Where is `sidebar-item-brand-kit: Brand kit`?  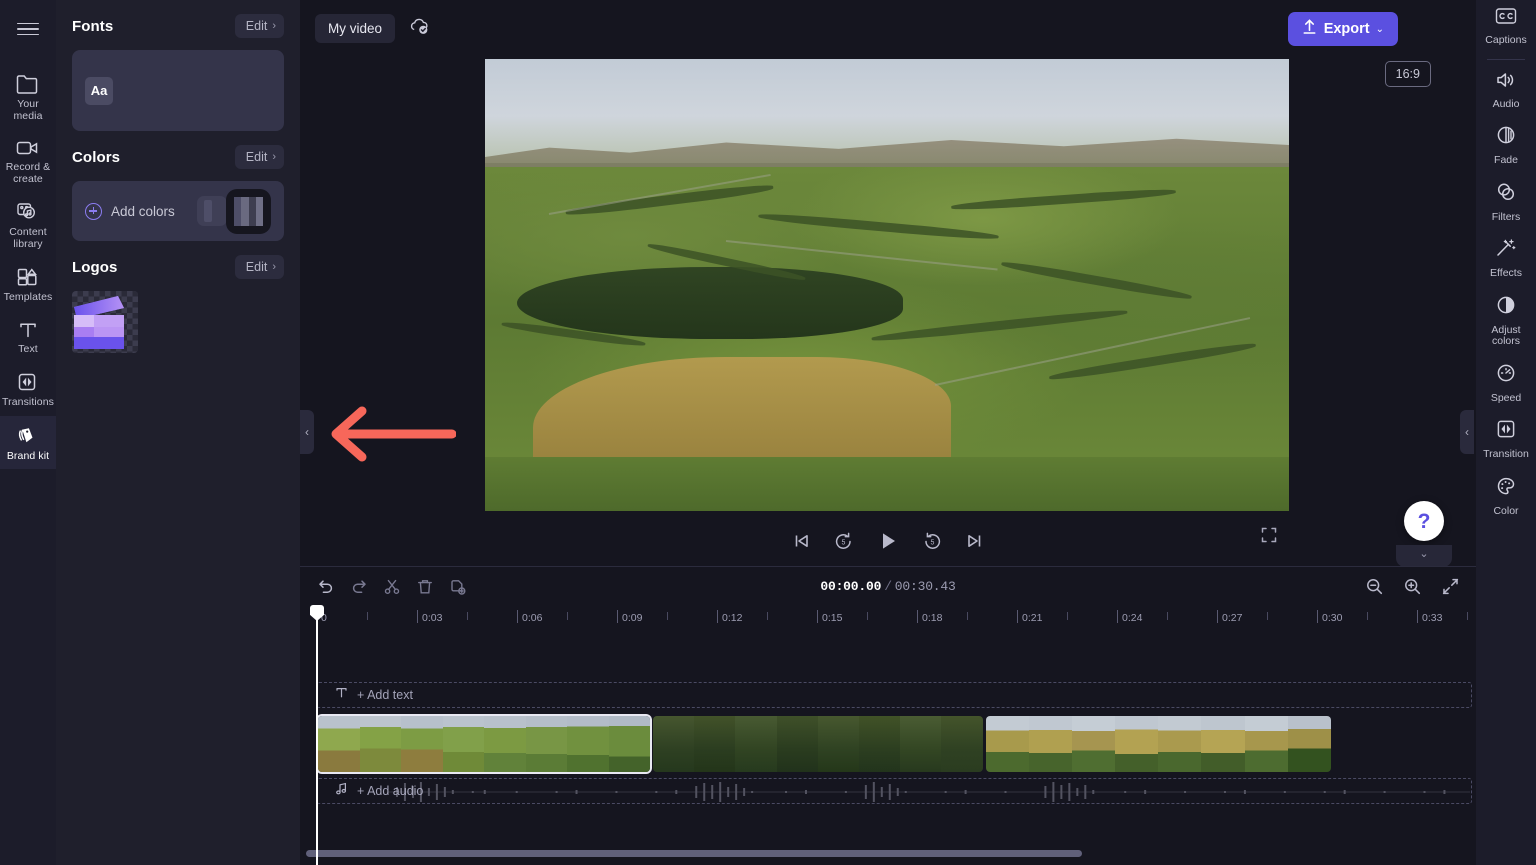
sidebar-item-brand-kit: Brand kit is located at coordinates (28, 442).